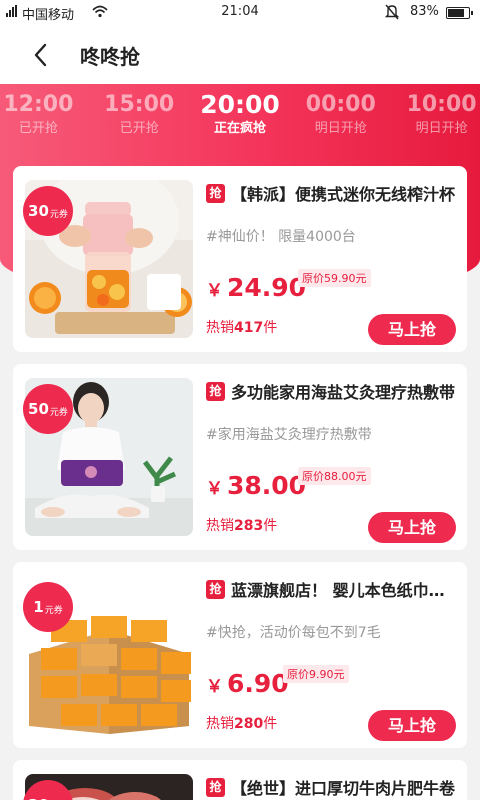 This screenshot has width=480, height=800. Describe the element at coordinates (38, 409) in the screenshot. I see `coupon-amount: 50` at that location.